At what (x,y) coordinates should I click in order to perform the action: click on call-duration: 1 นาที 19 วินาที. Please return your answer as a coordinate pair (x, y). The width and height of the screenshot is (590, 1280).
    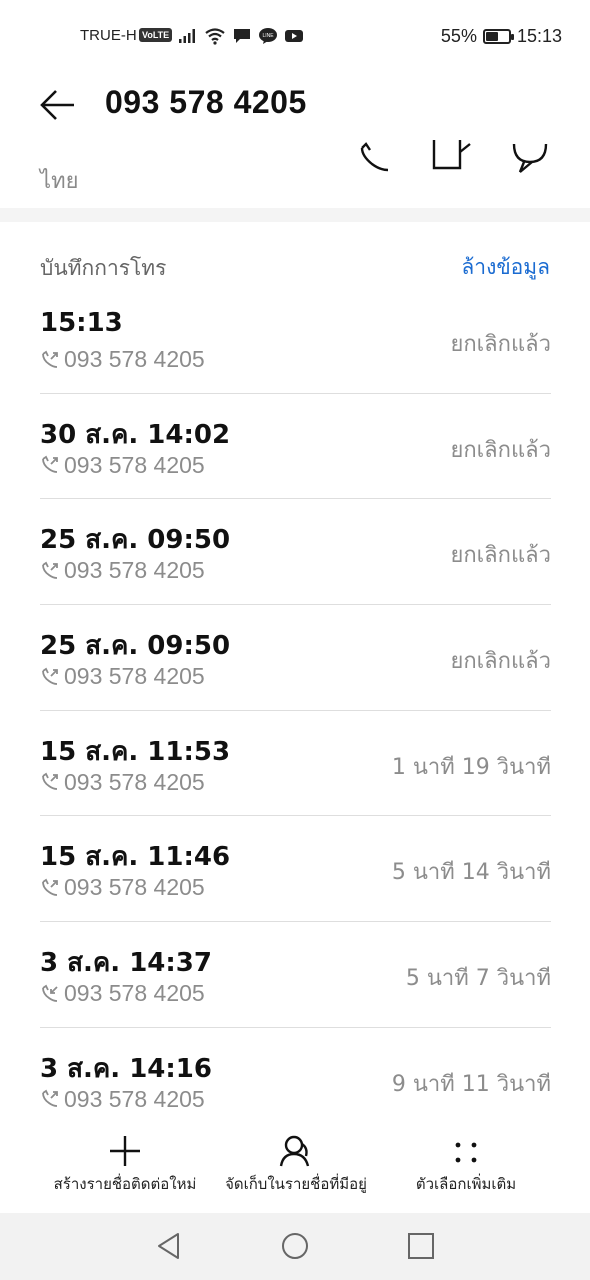
    Looking at the image, I should click on (471, 767).